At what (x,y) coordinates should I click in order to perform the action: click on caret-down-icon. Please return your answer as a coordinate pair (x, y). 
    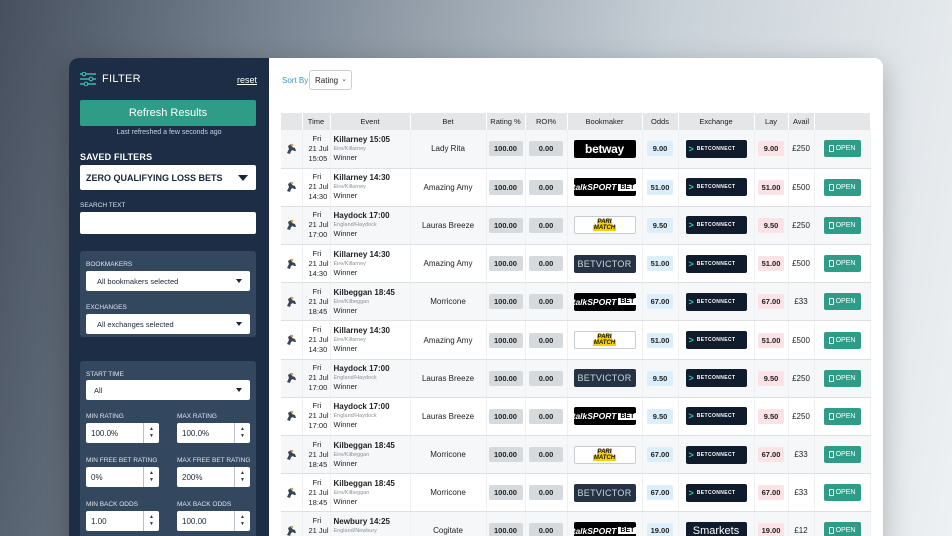
    Looking at the image, I should click on (239, 324).